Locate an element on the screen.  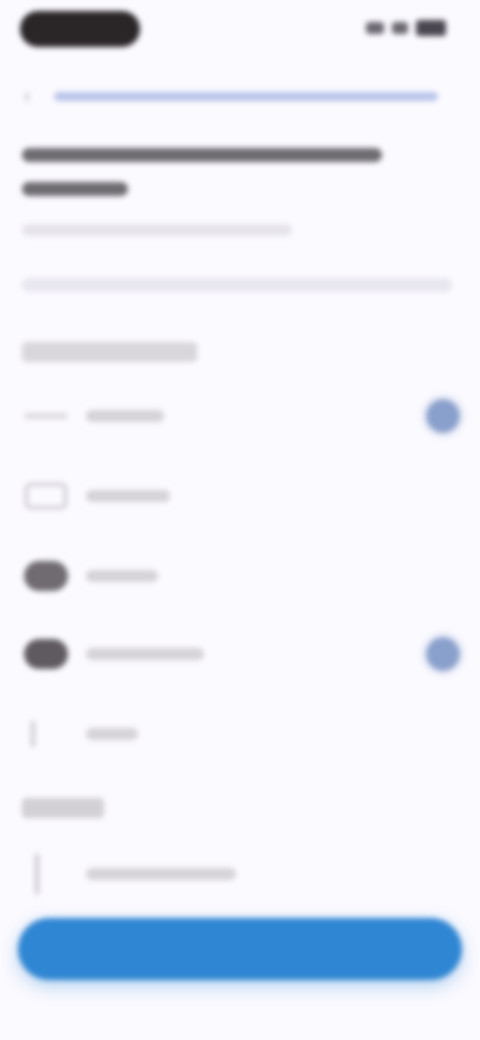
options-section-label is located at coordinates (109, 352).